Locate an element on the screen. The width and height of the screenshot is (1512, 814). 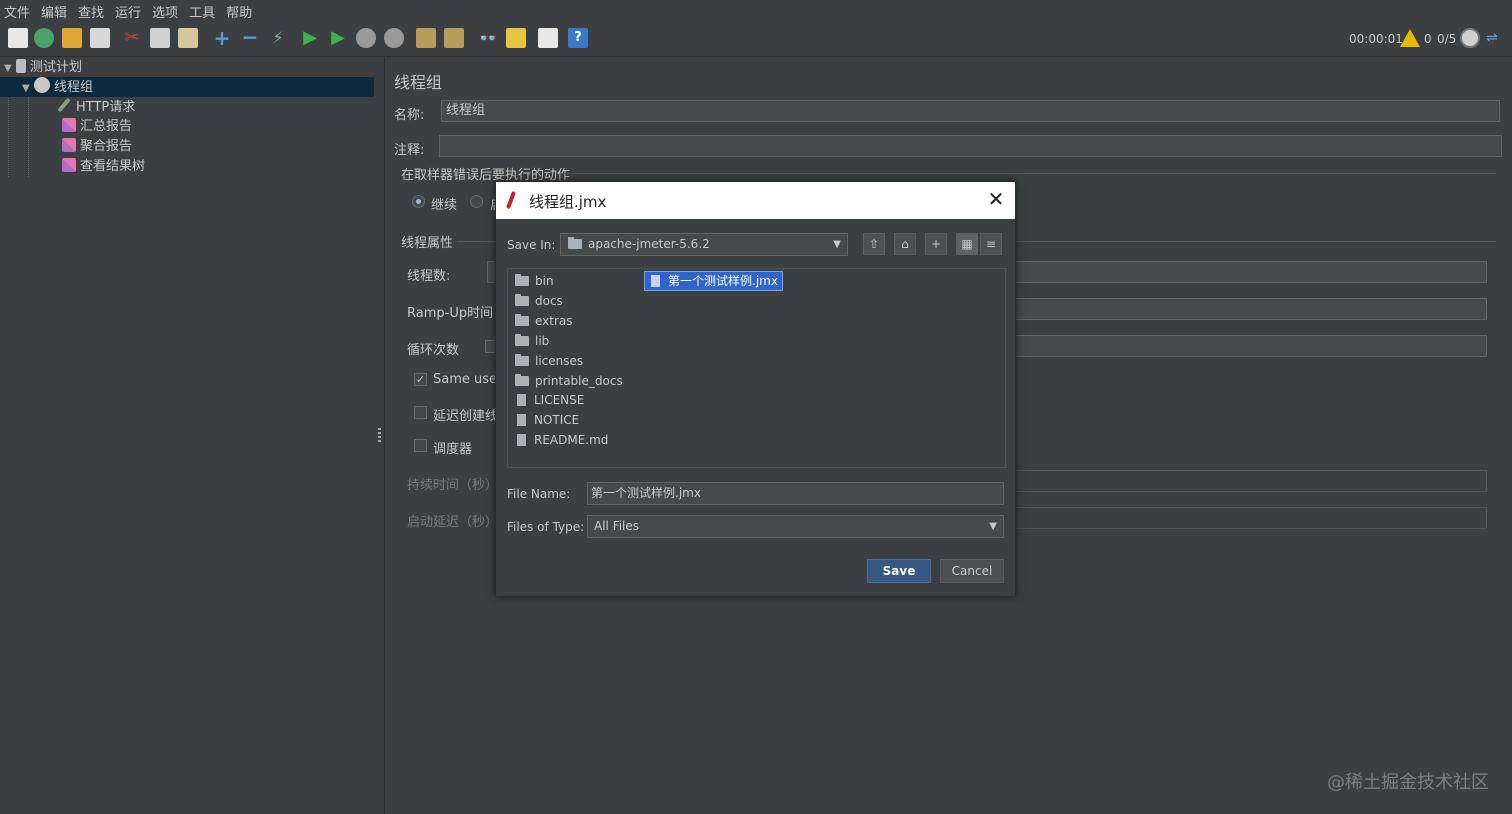
tree-guide is located at coordinates (28, 137).